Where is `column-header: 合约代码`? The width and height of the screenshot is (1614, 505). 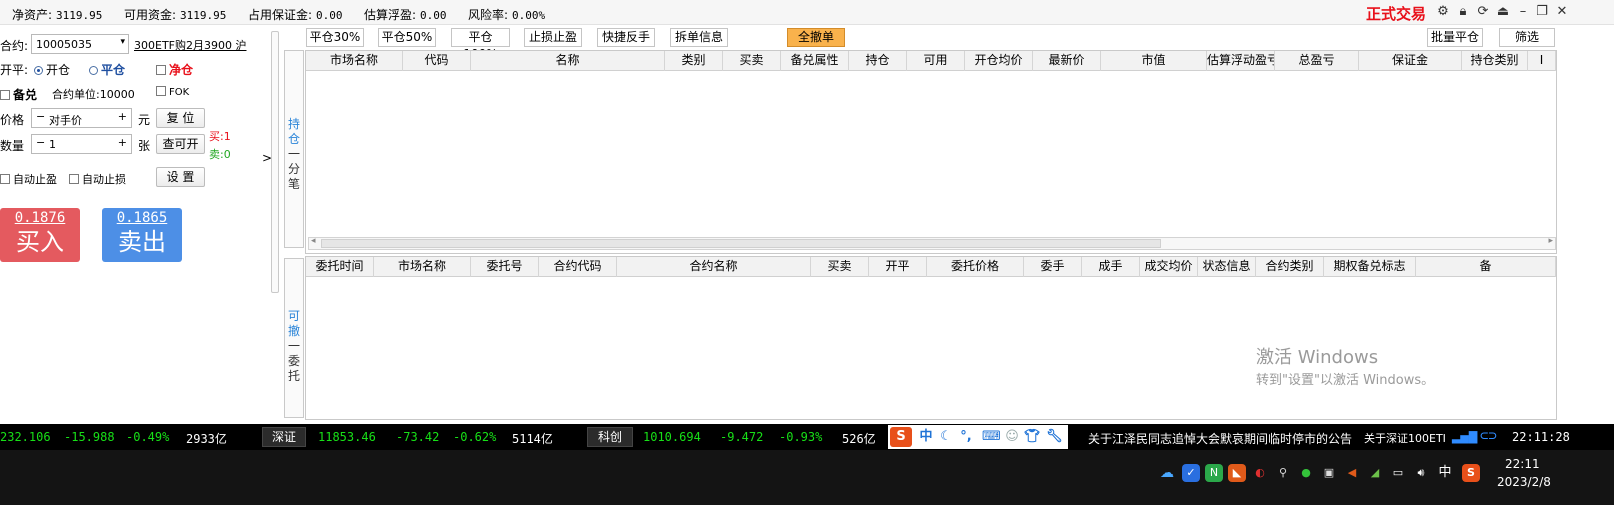
column-header: 合约代码 is located at coordinates (578, 267).